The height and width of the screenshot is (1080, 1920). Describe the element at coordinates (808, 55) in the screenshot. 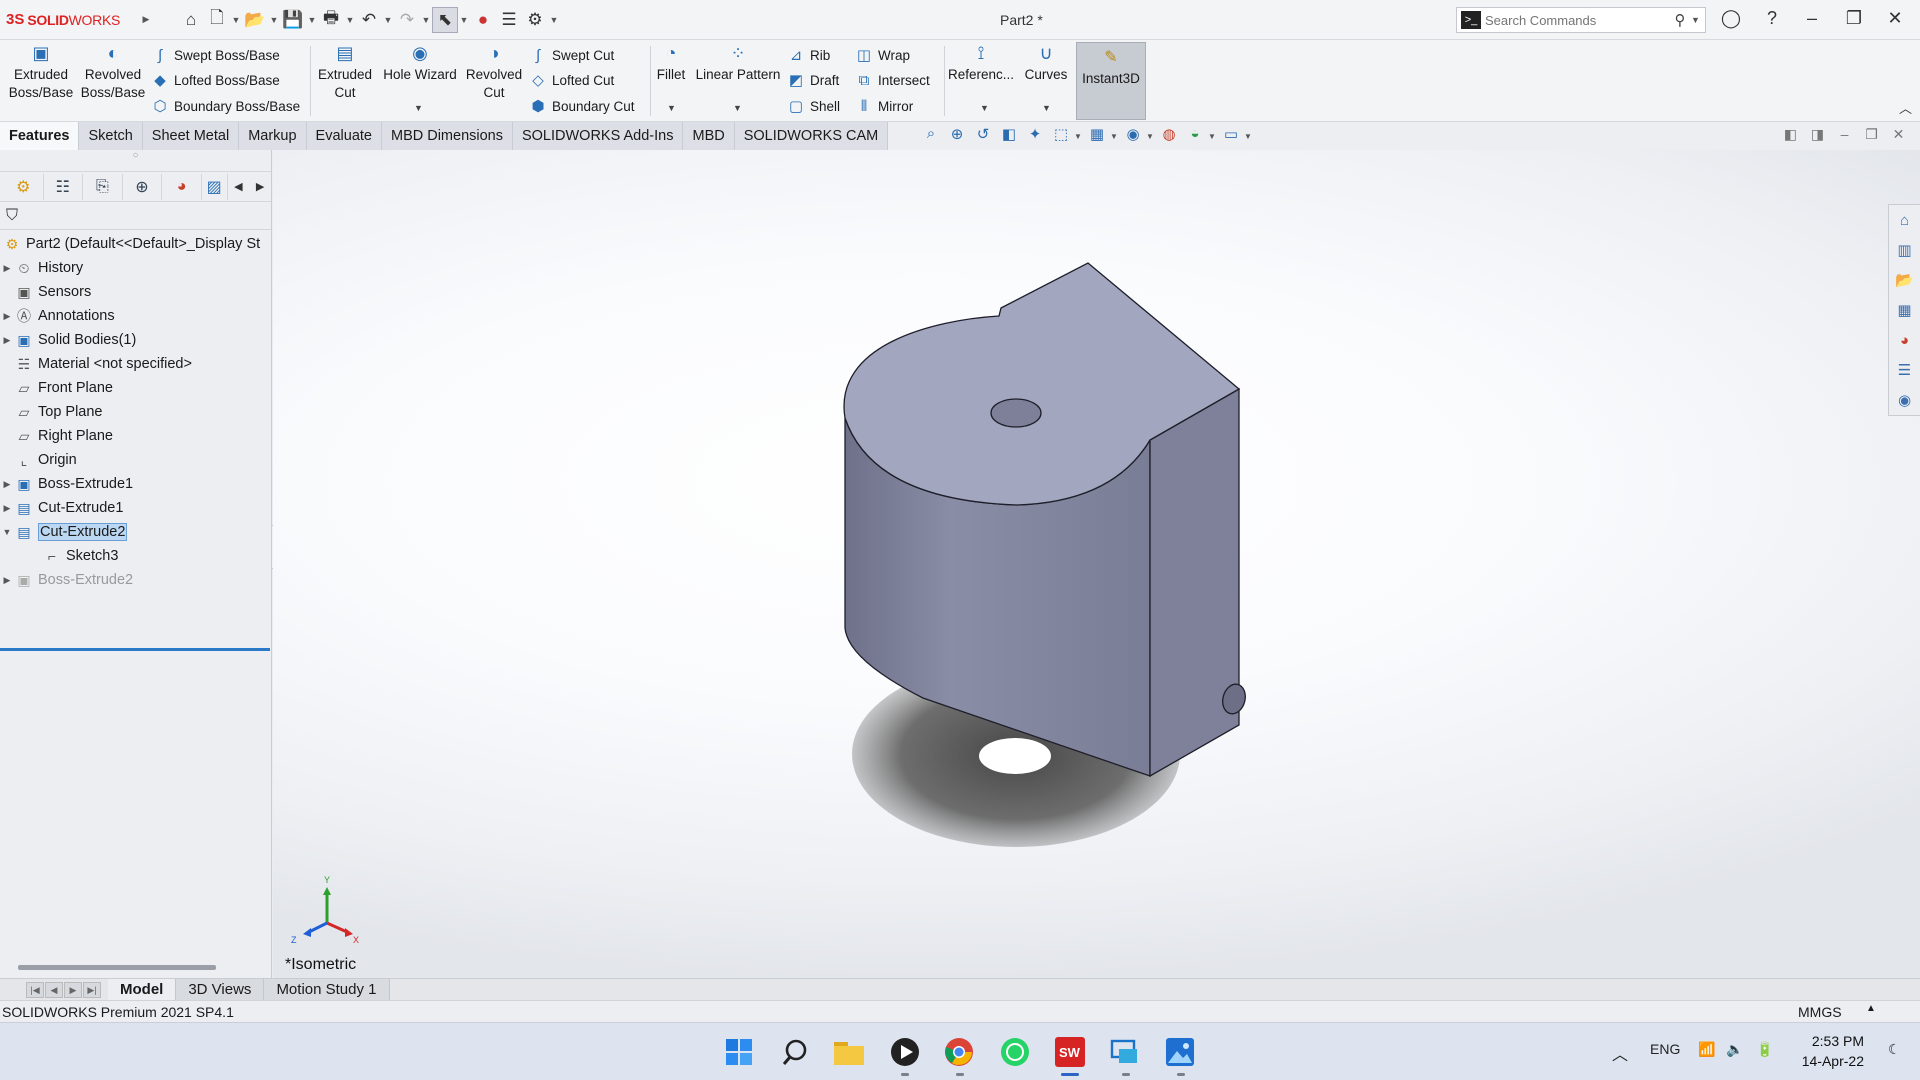

I see `rib-button: ⊿ Rib` at that location.